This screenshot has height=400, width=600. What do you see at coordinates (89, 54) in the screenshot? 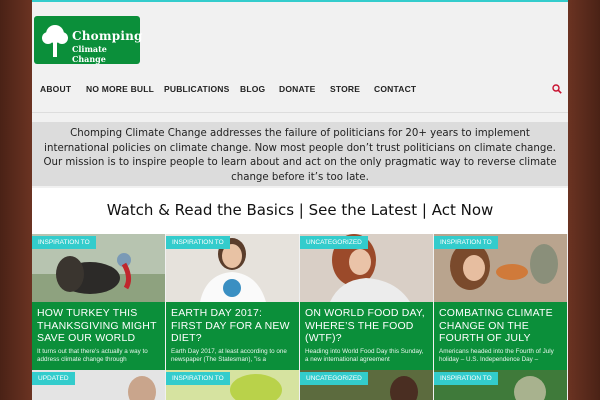
I see `brand-line2: Climate Change` at bounding box center [89, 54].